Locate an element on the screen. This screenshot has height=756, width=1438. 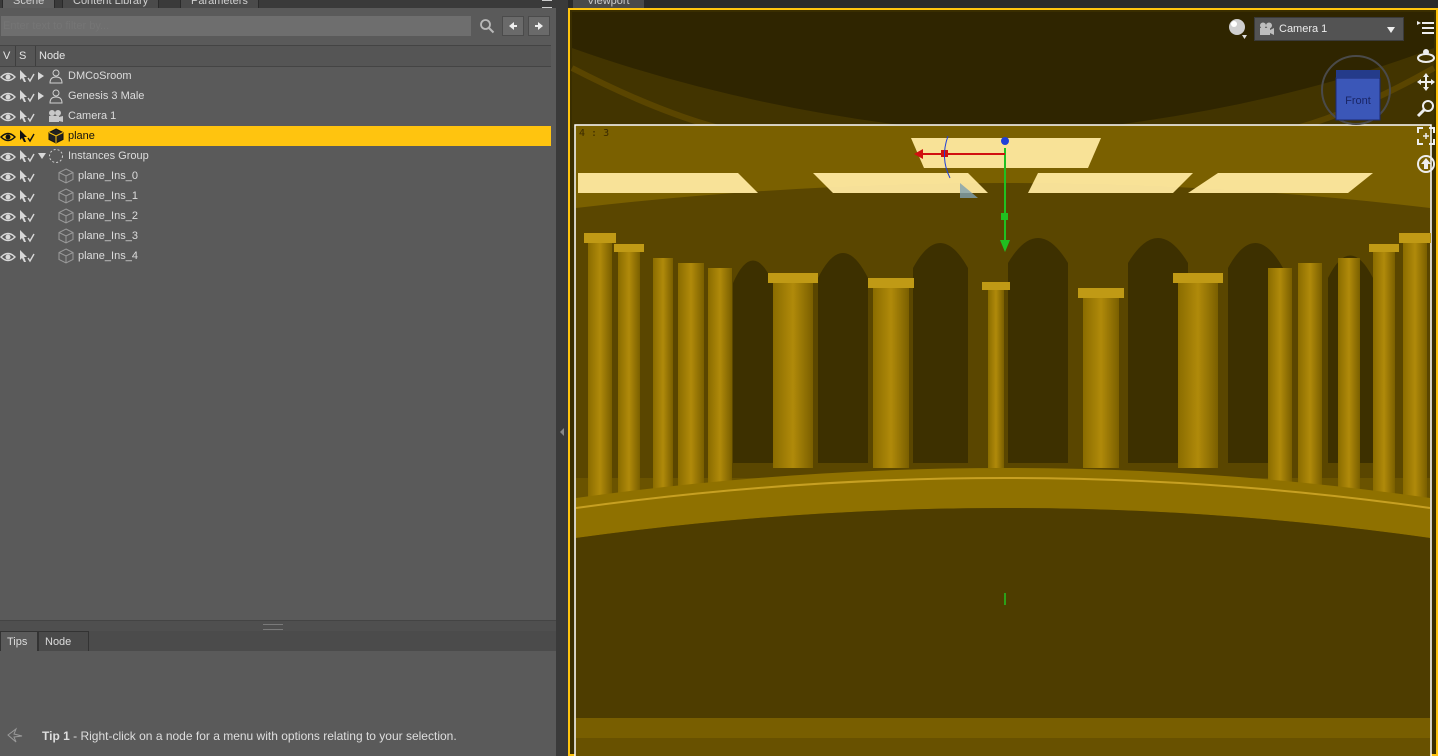
tree-row: DMCoSroom is located at coordinates (275, 76).